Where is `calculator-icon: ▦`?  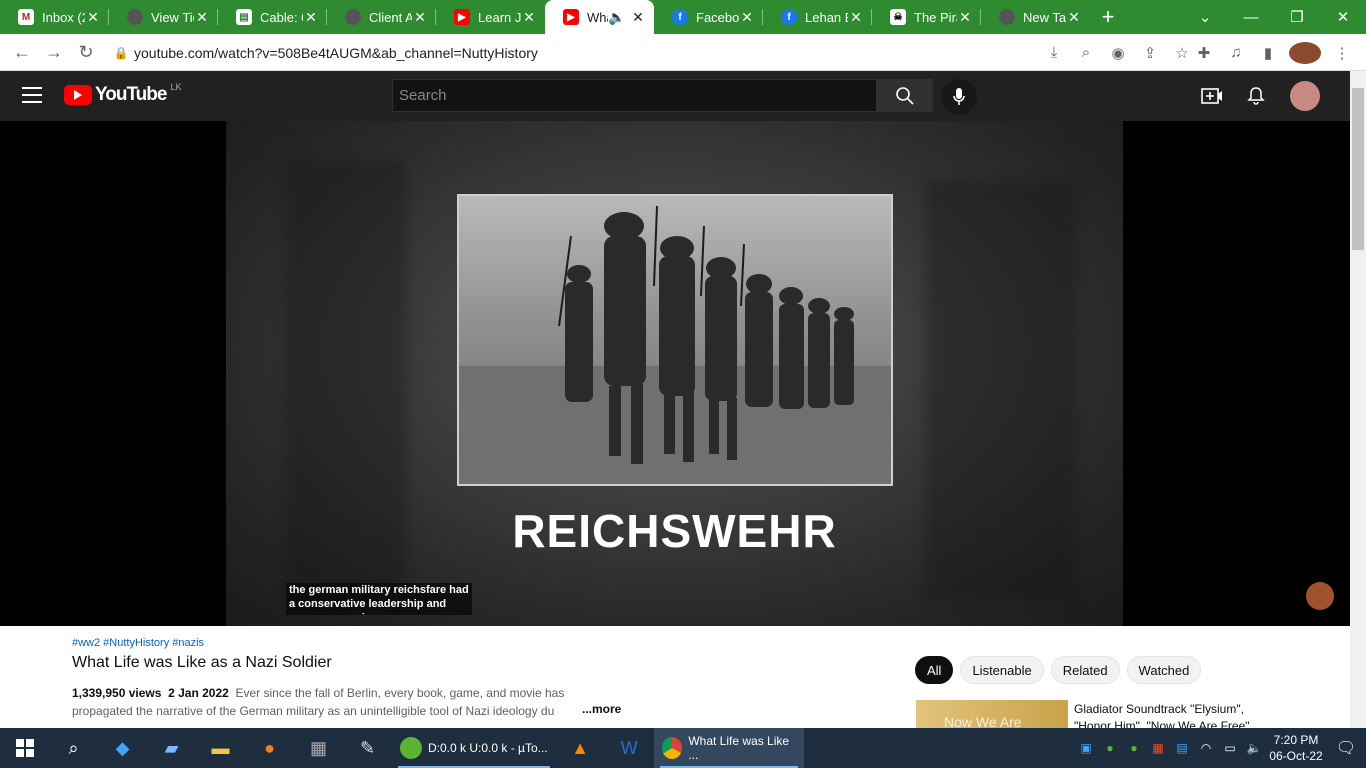
calculator-icon: ▦ is located at coordinates (318, 748).